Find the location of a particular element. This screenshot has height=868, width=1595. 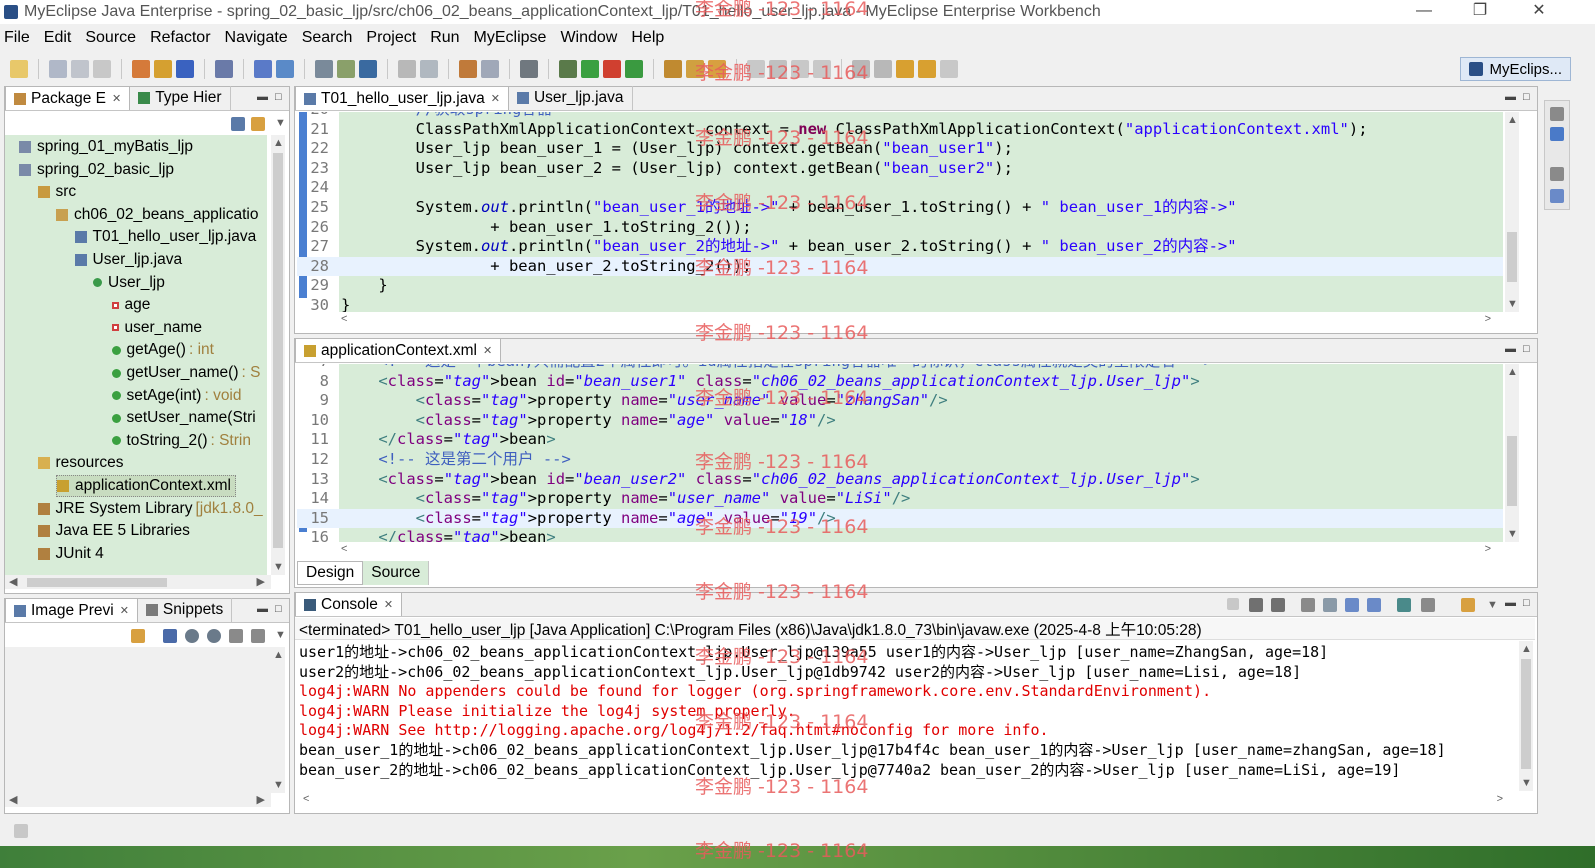

tab-snippets: Snippets is located at coordinates (185, 610).